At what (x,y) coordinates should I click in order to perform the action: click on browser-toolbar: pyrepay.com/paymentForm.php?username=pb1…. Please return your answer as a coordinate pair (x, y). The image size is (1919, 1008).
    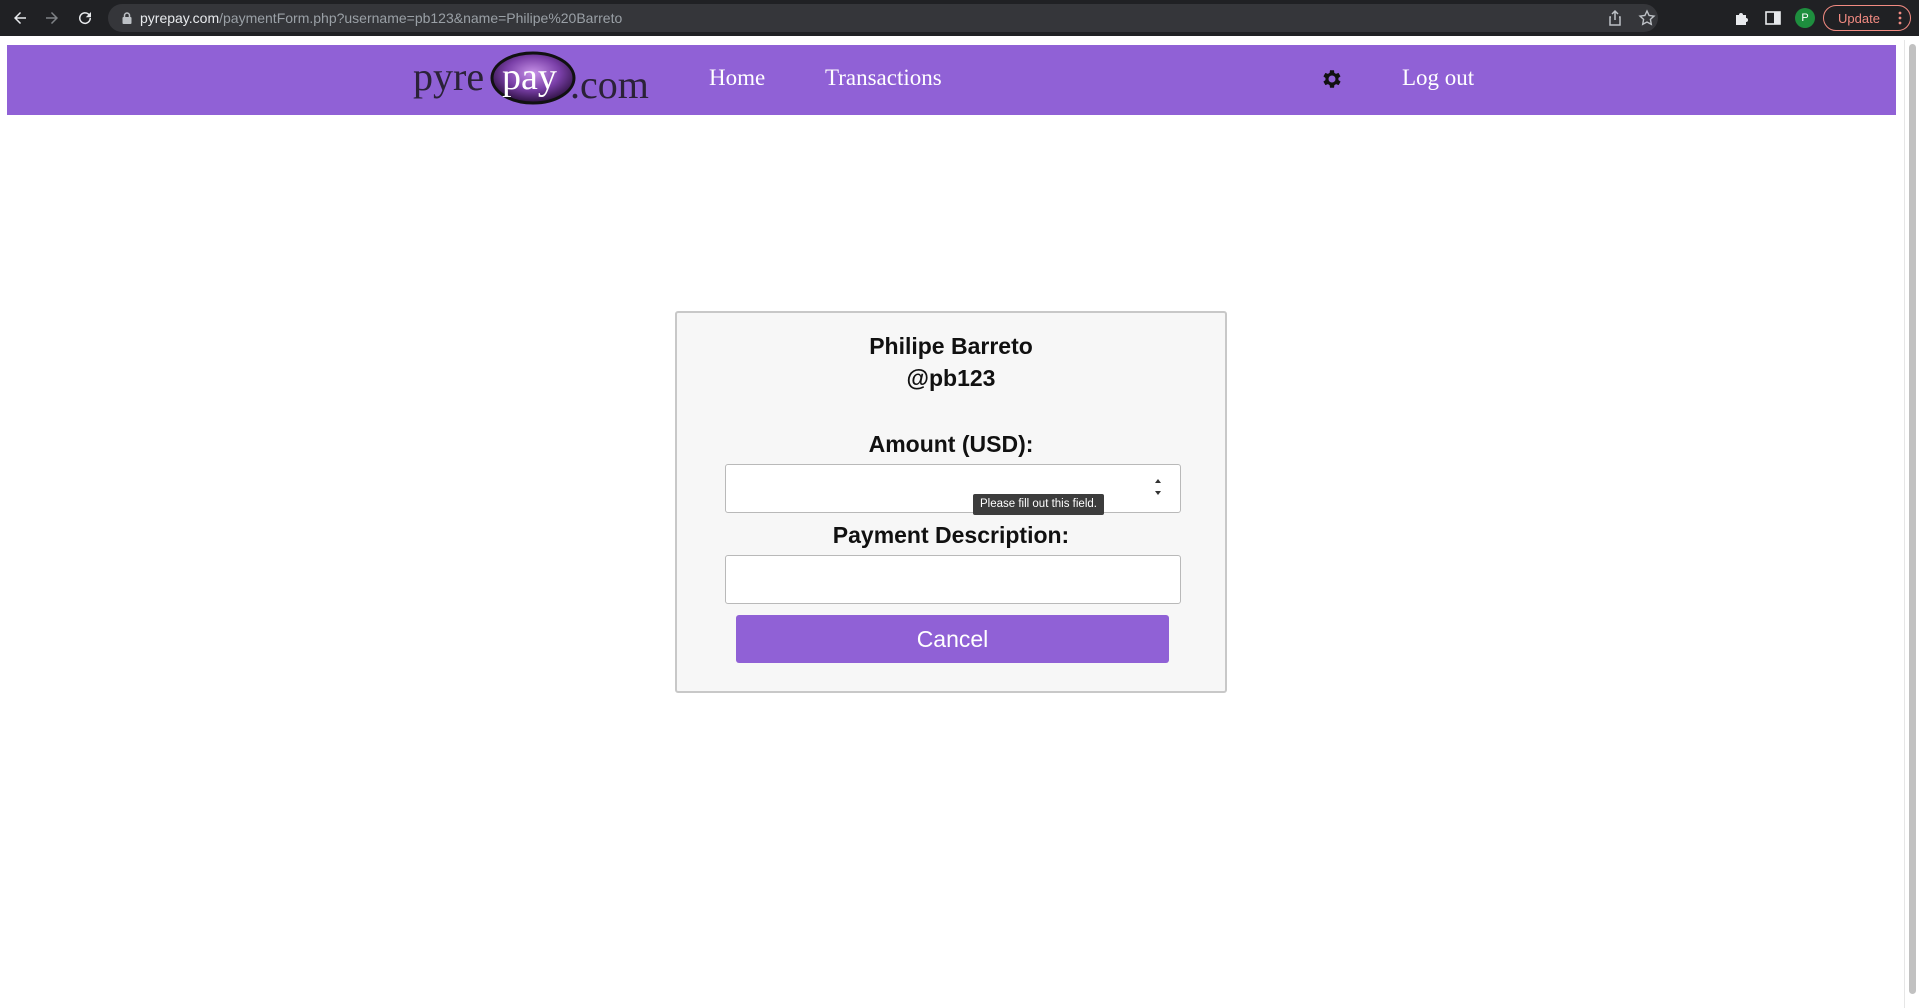
    Looking at the image, I should click on (959, 18).